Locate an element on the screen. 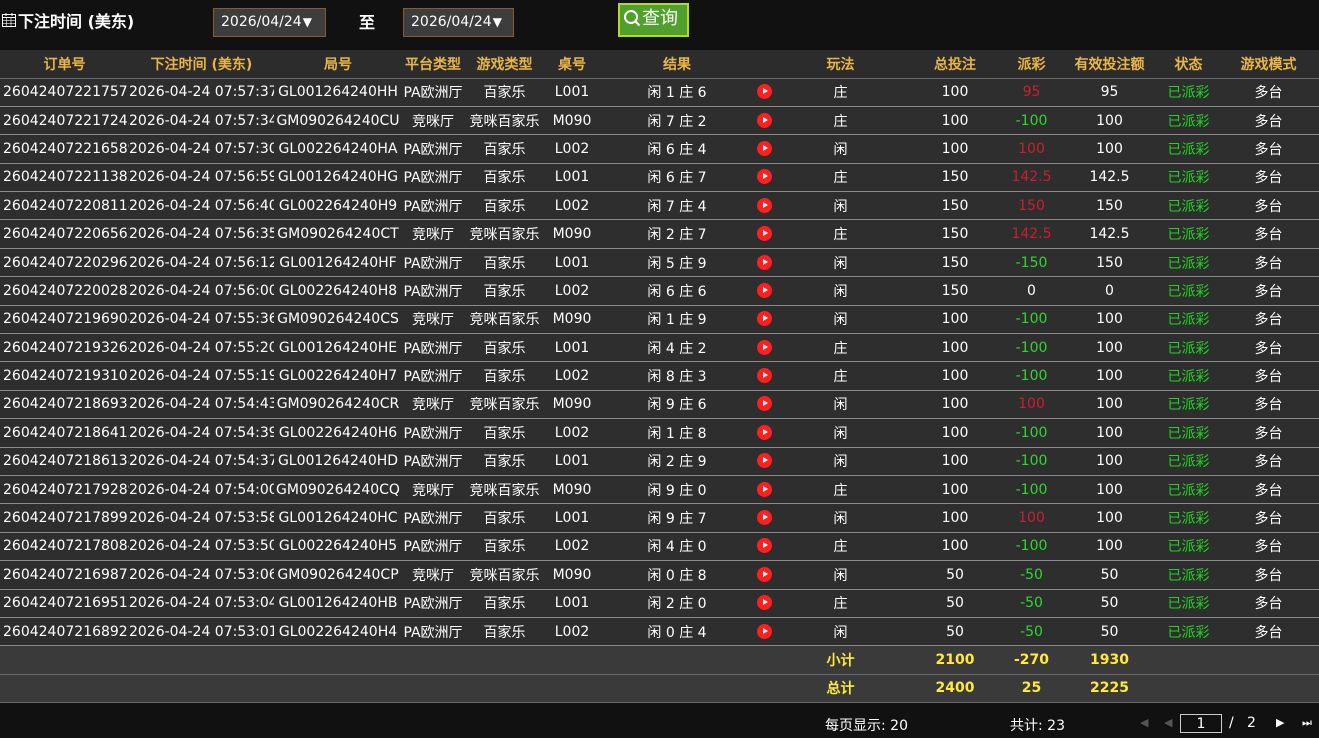 The image size is (1319, 738). cell-order-no: 260424072196904 is located at coordinates (64, 320).